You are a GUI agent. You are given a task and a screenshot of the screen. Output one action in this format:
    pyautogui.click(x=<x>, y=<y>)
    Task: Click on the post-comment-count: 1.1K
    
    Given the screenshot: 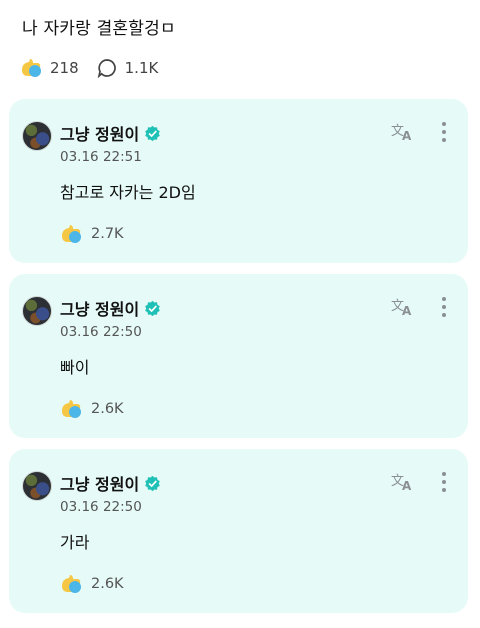 What is the action you would take?
    pyautogui.click(x=141, y=68)
    